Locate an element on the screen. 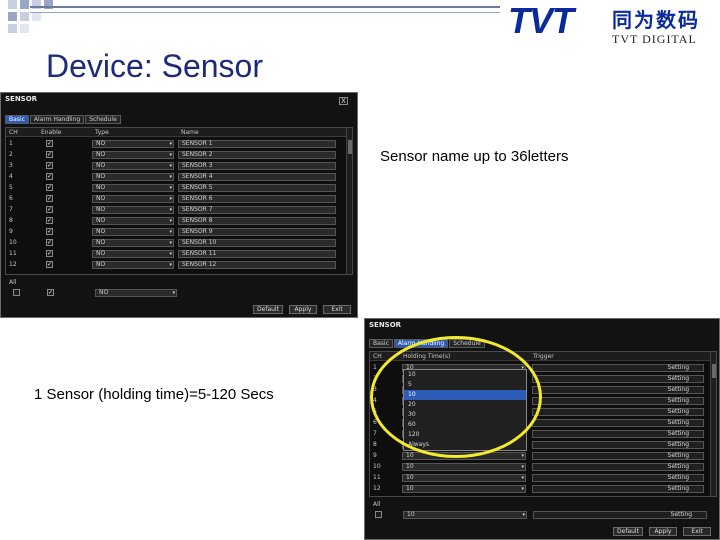  sensor-name-input: SENSOR 1 is located at coordinates (257, 143).